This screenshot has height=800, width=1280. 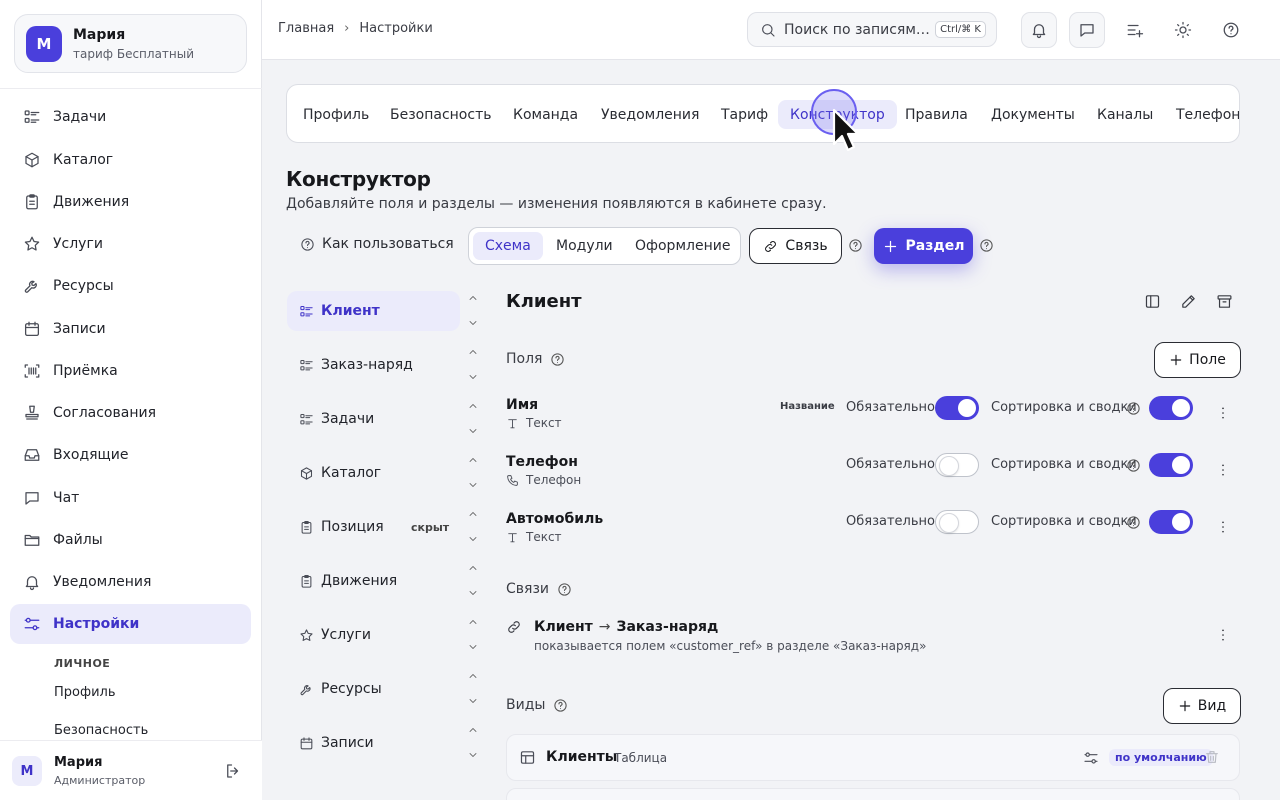 What do you see at coordinates (1039, 30) in the screenshot?
I see `notifications-button` at bounding box center [1039, 30].